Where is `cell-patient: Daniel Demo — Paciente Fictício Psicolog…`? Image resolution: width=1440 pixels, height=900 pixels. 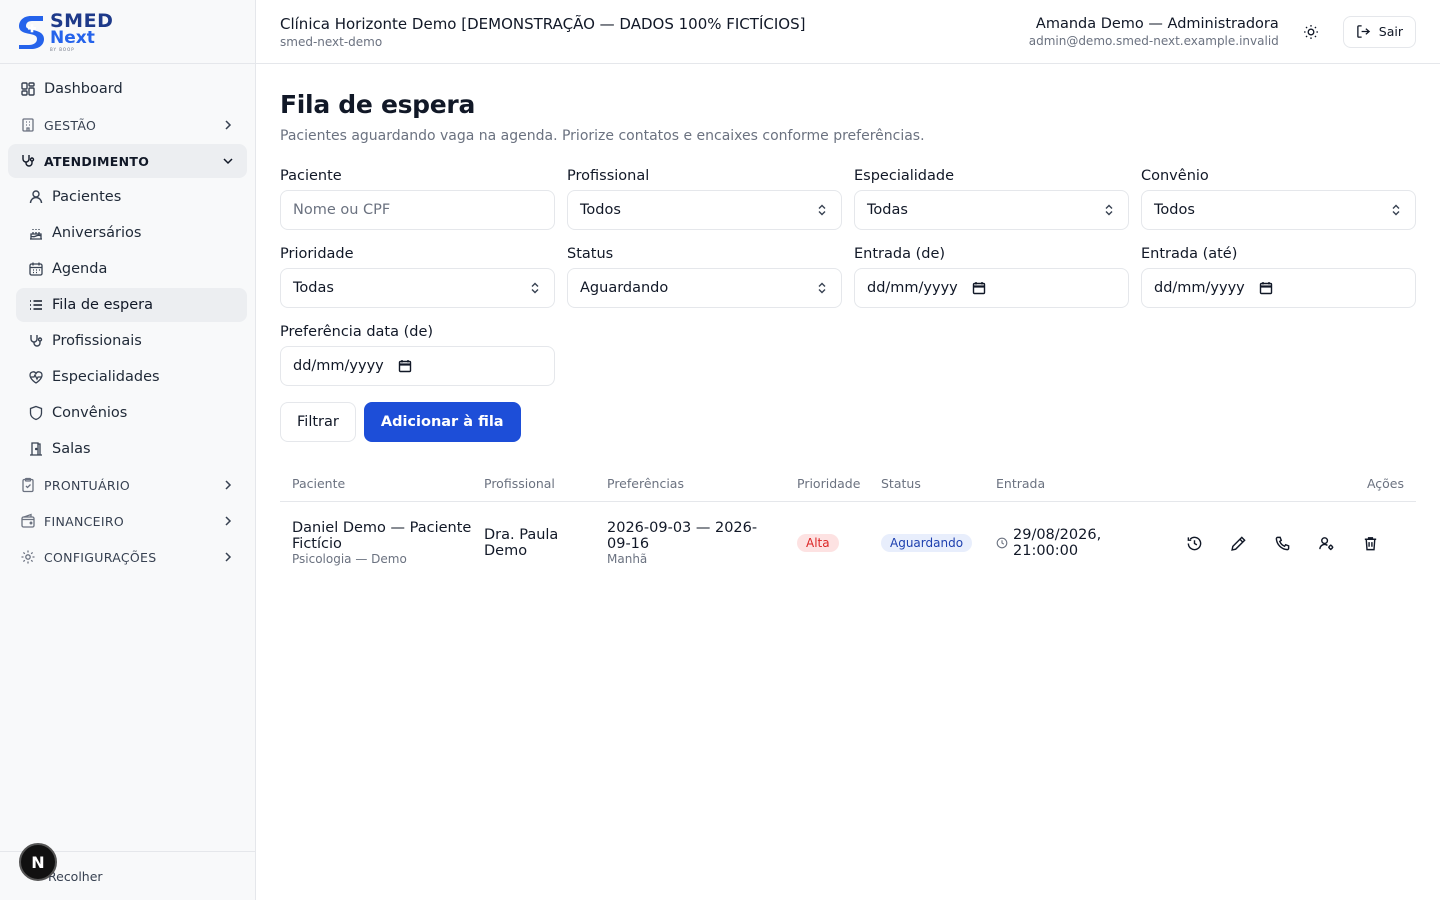 cell-patient: Daniel Demo — Paciente Fictício Psicolog… is located at coordinates (382, 543).